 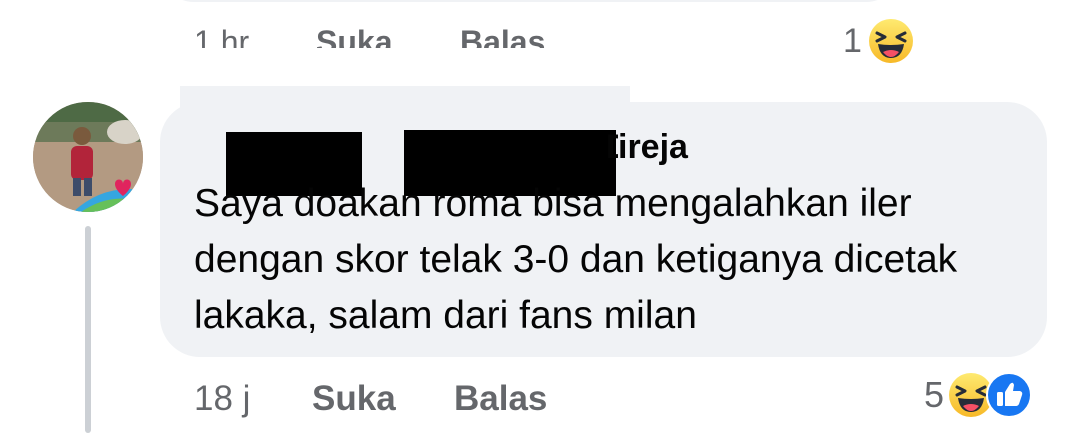 I want to click on previous-comment-actions: 1 hr Suka Balas, so click(x=630, y=24).